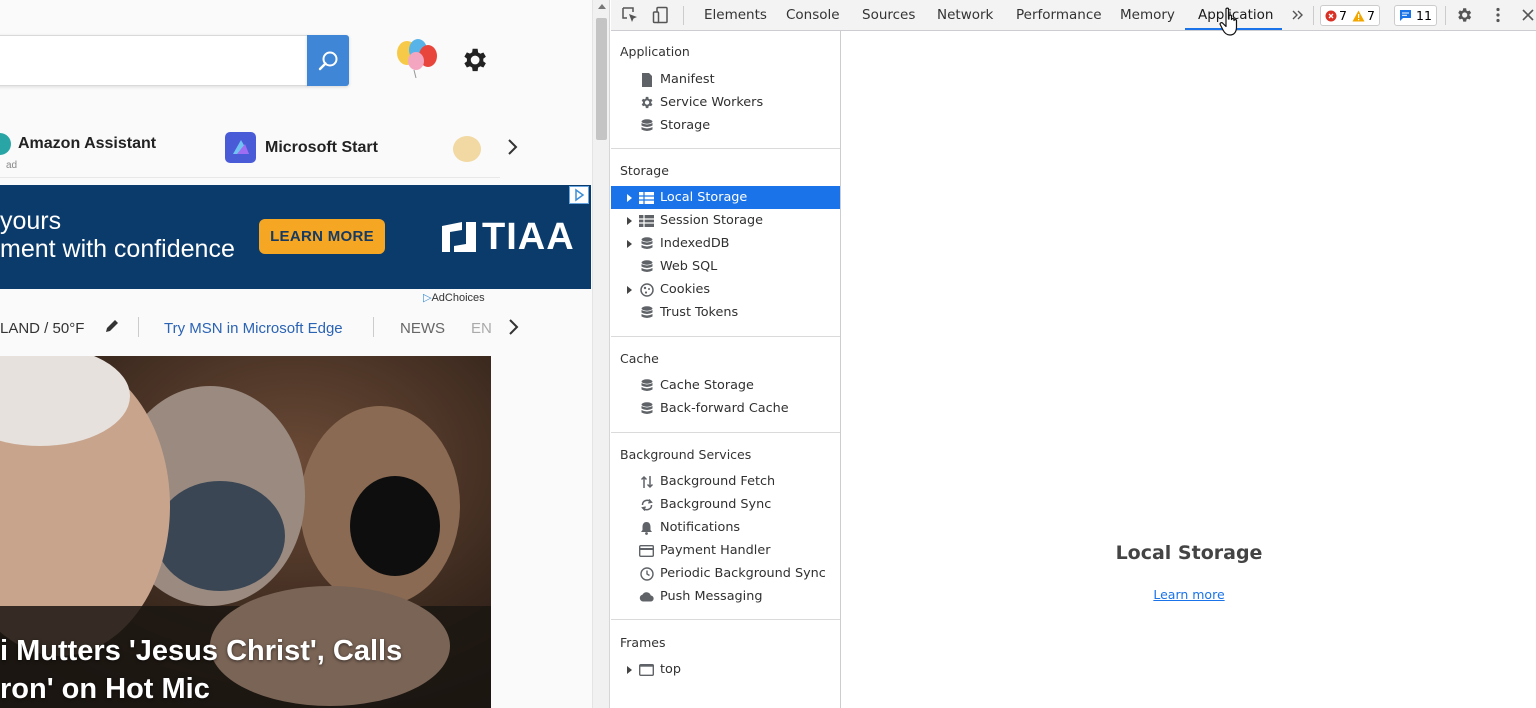 Image resolution: width=1536 pixels, height=708 pixels. I want to click on hand-pointer-cursor-icon, so click(1228, 21).